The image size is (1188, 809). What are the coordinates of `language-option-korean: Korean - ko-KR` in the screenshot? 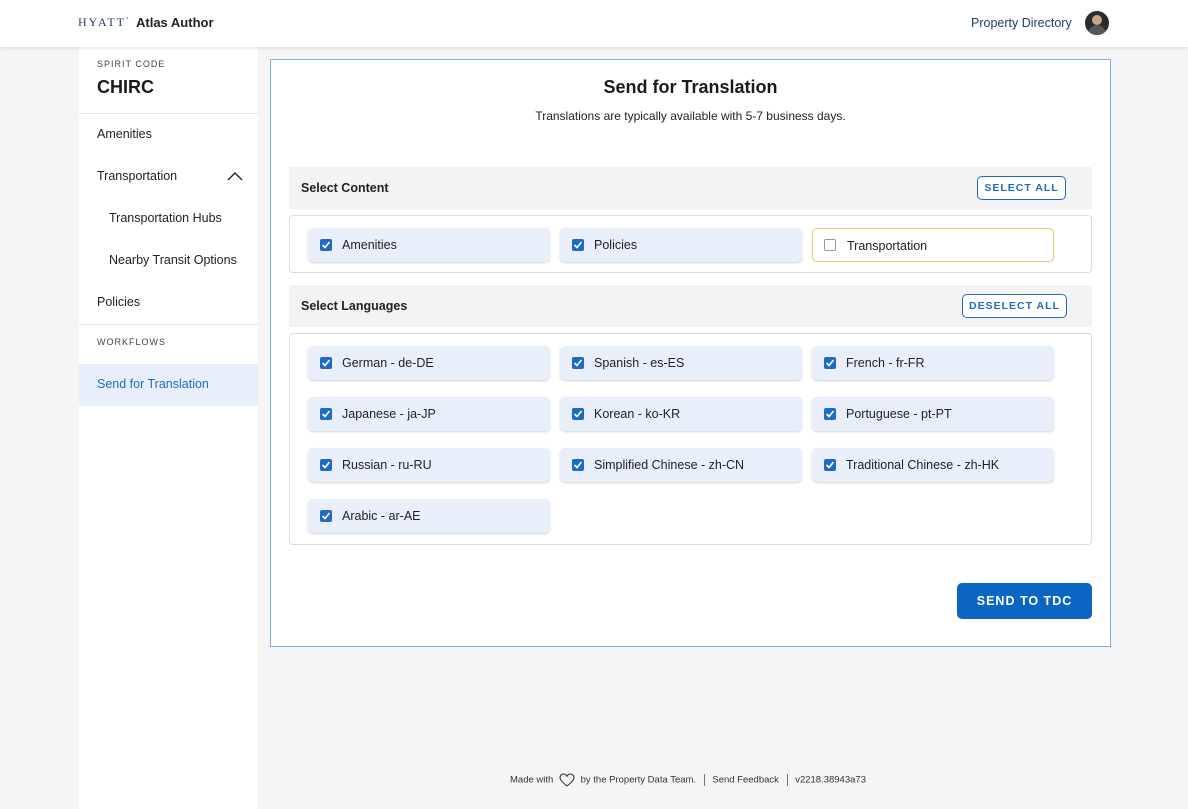 It's located at (681, 414).